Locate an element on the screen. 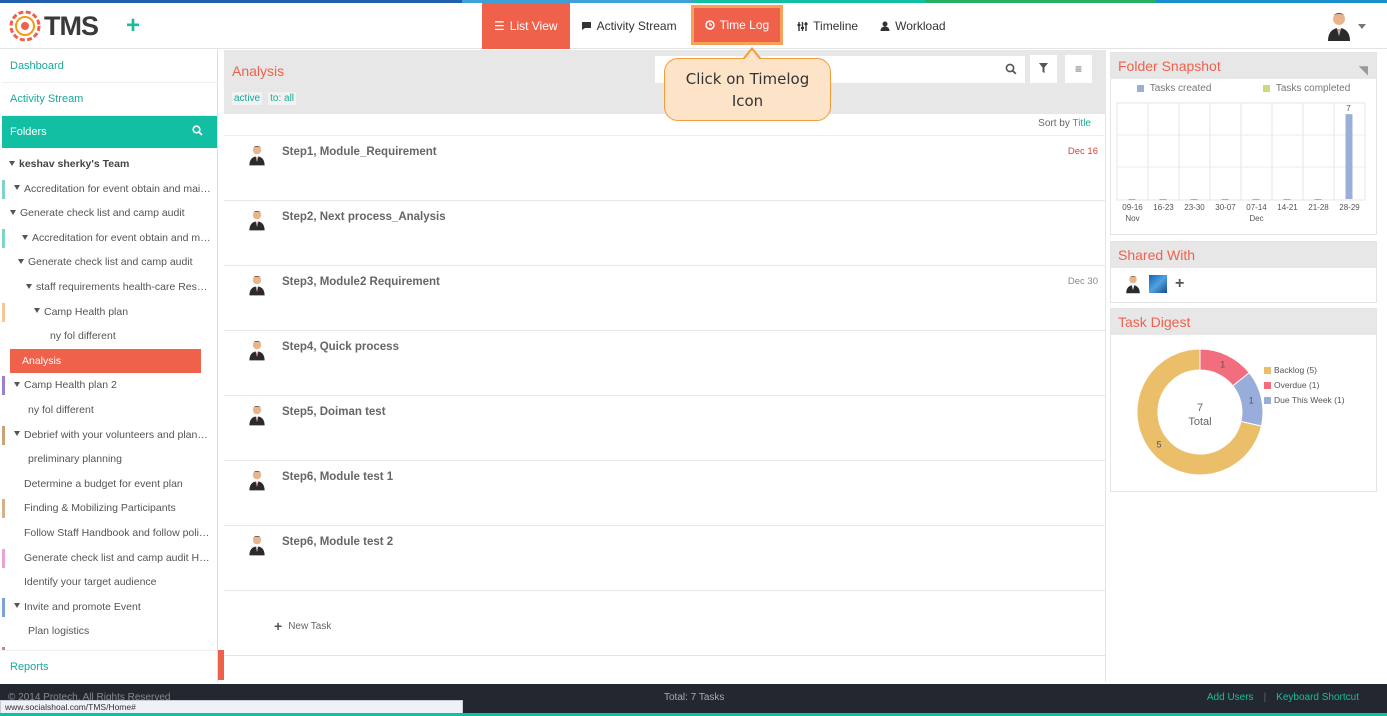  shared-user-image is located at coordinates (1158, 284).